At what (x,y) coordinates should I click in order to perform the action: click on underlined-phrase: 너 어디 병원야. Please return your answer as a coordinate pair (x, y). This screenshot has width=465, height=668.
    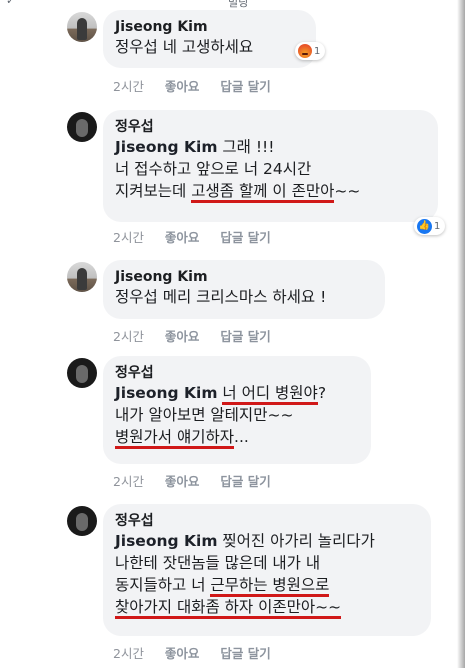
    Looking at the image, I should click on (270, 394).